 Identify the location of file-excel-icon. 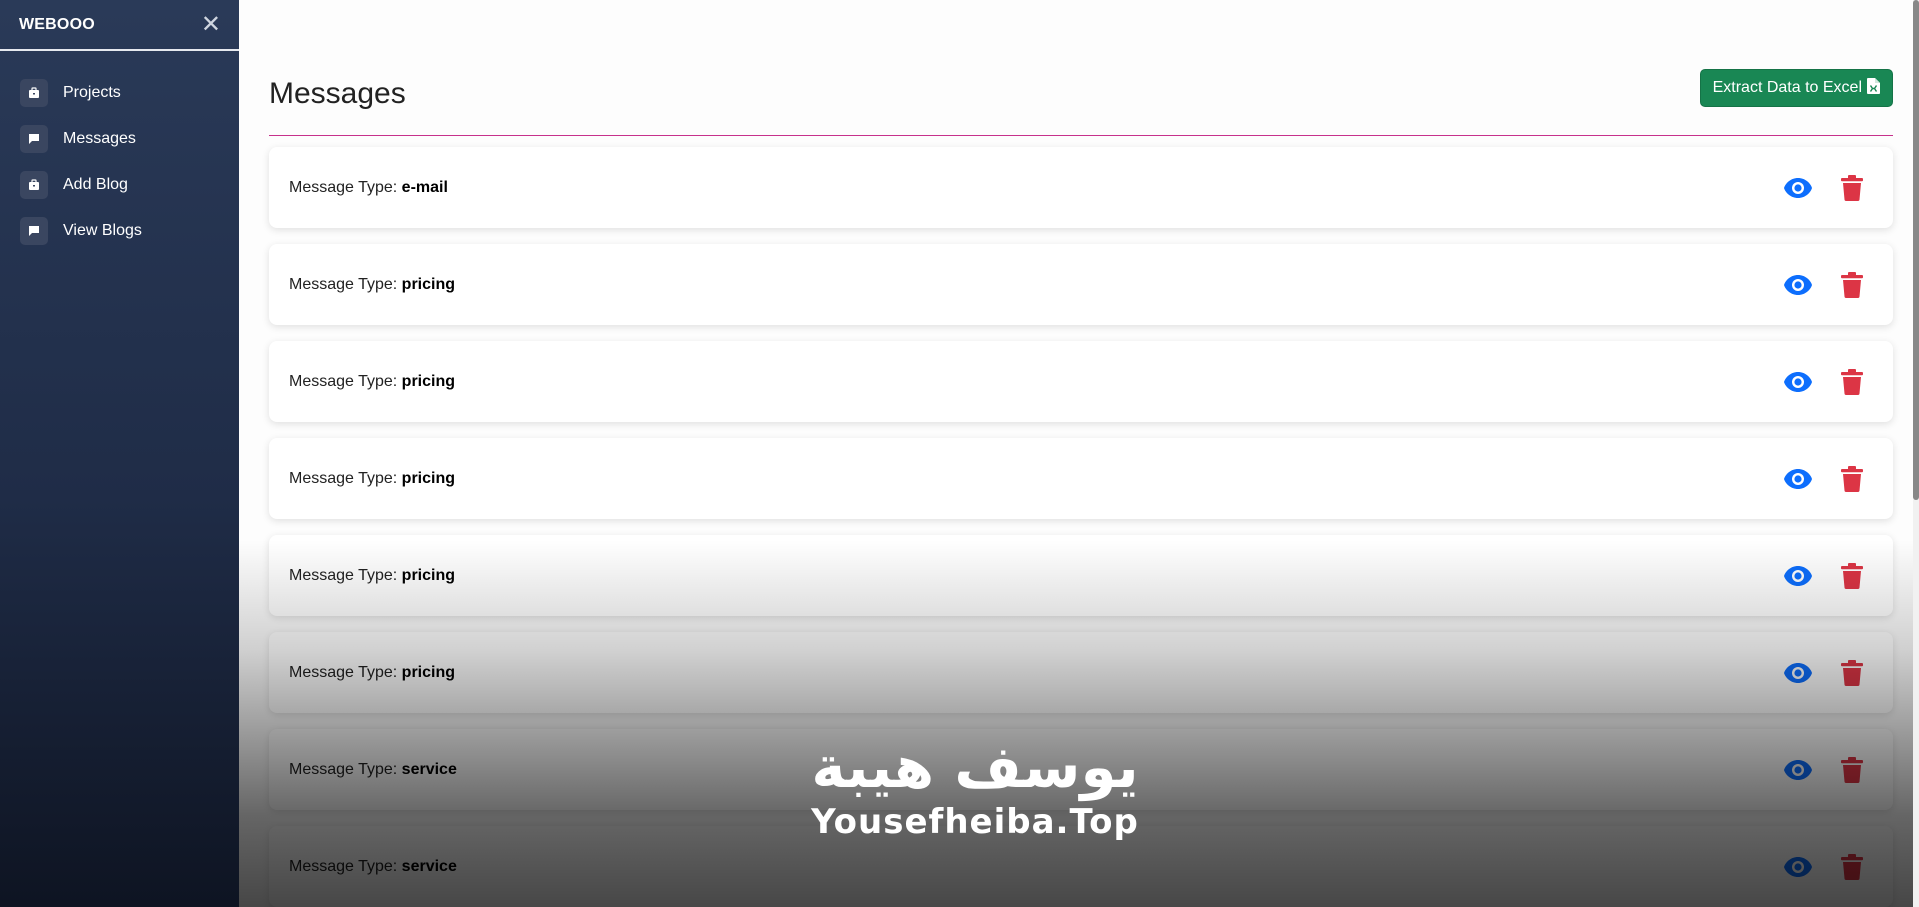
(1873, 88).